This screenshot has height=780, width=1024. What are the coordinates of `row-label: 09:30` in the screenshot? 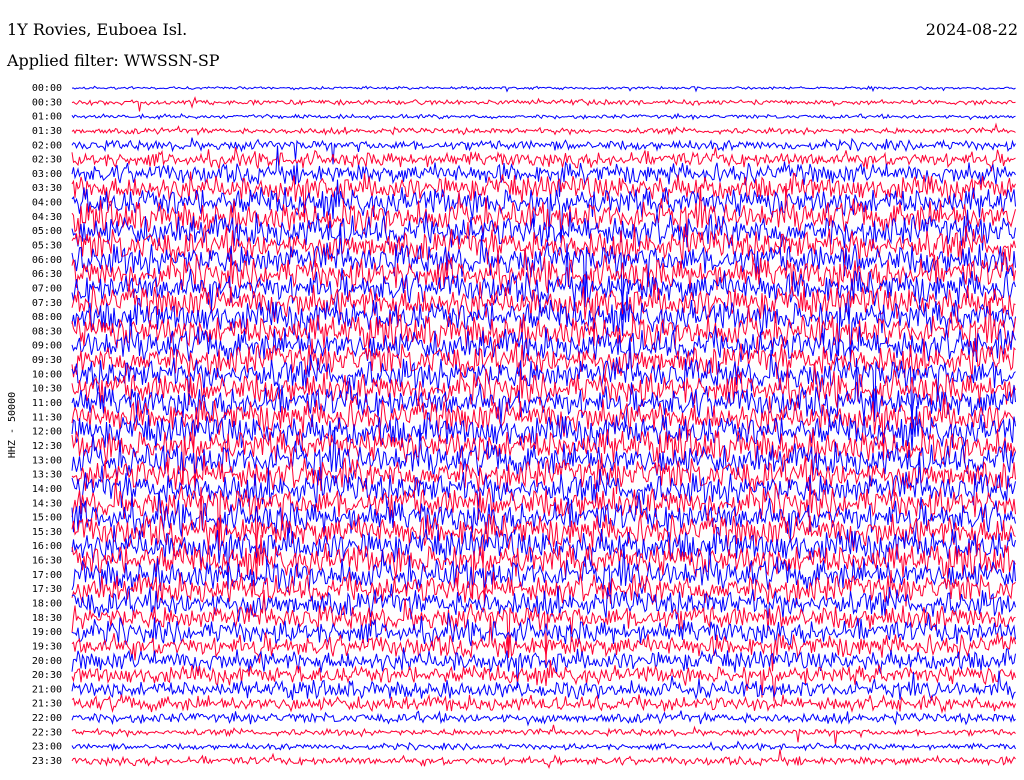 It's located at (47, 360).